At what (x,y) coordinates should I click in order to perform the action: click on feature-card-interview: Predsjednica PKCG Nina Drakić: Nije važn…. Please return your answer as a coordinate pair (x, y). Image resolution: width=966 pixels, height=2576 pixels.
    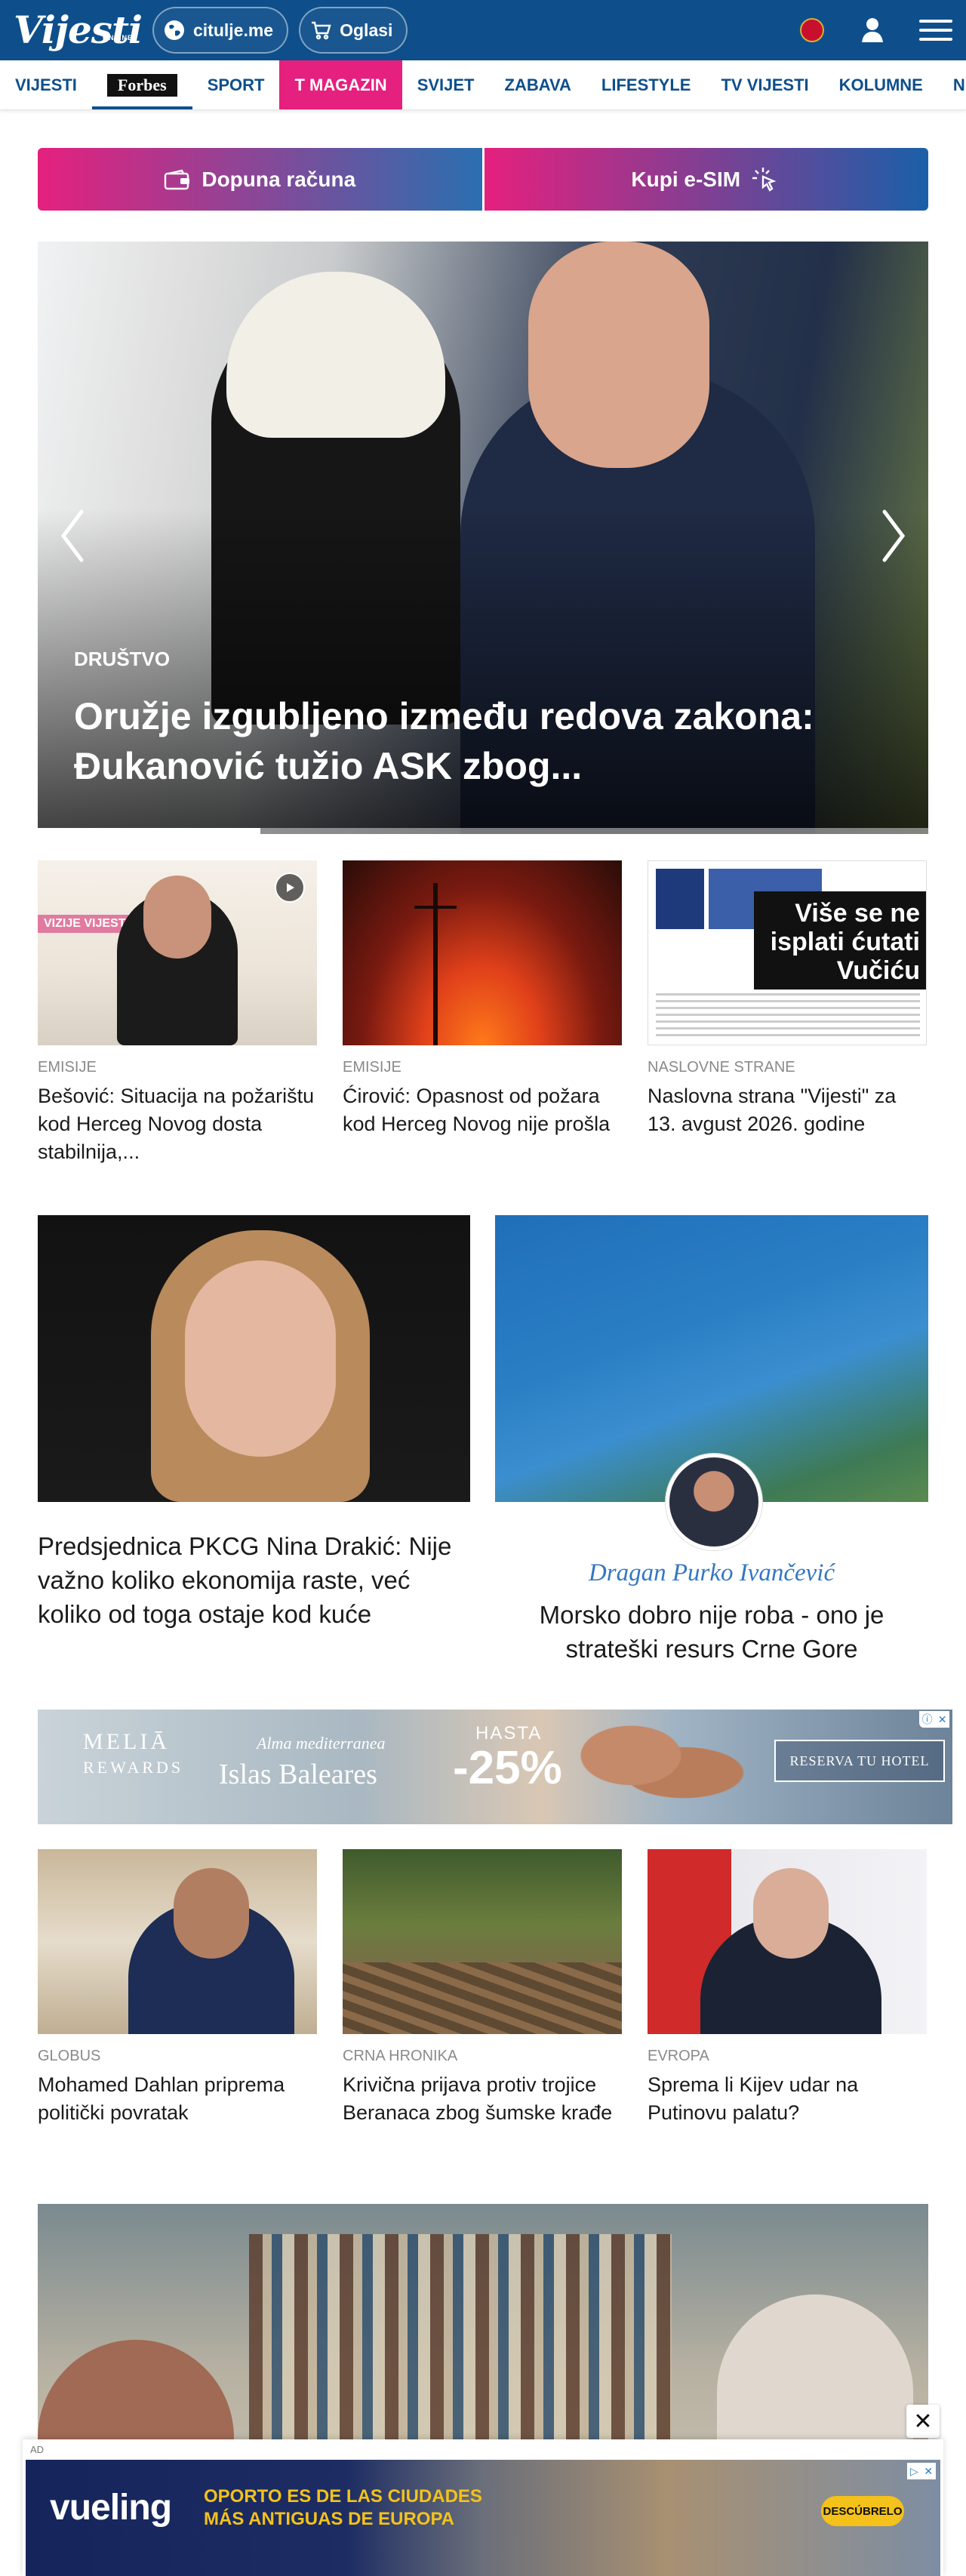
    Looking at the image, I should click on (254, 1423).